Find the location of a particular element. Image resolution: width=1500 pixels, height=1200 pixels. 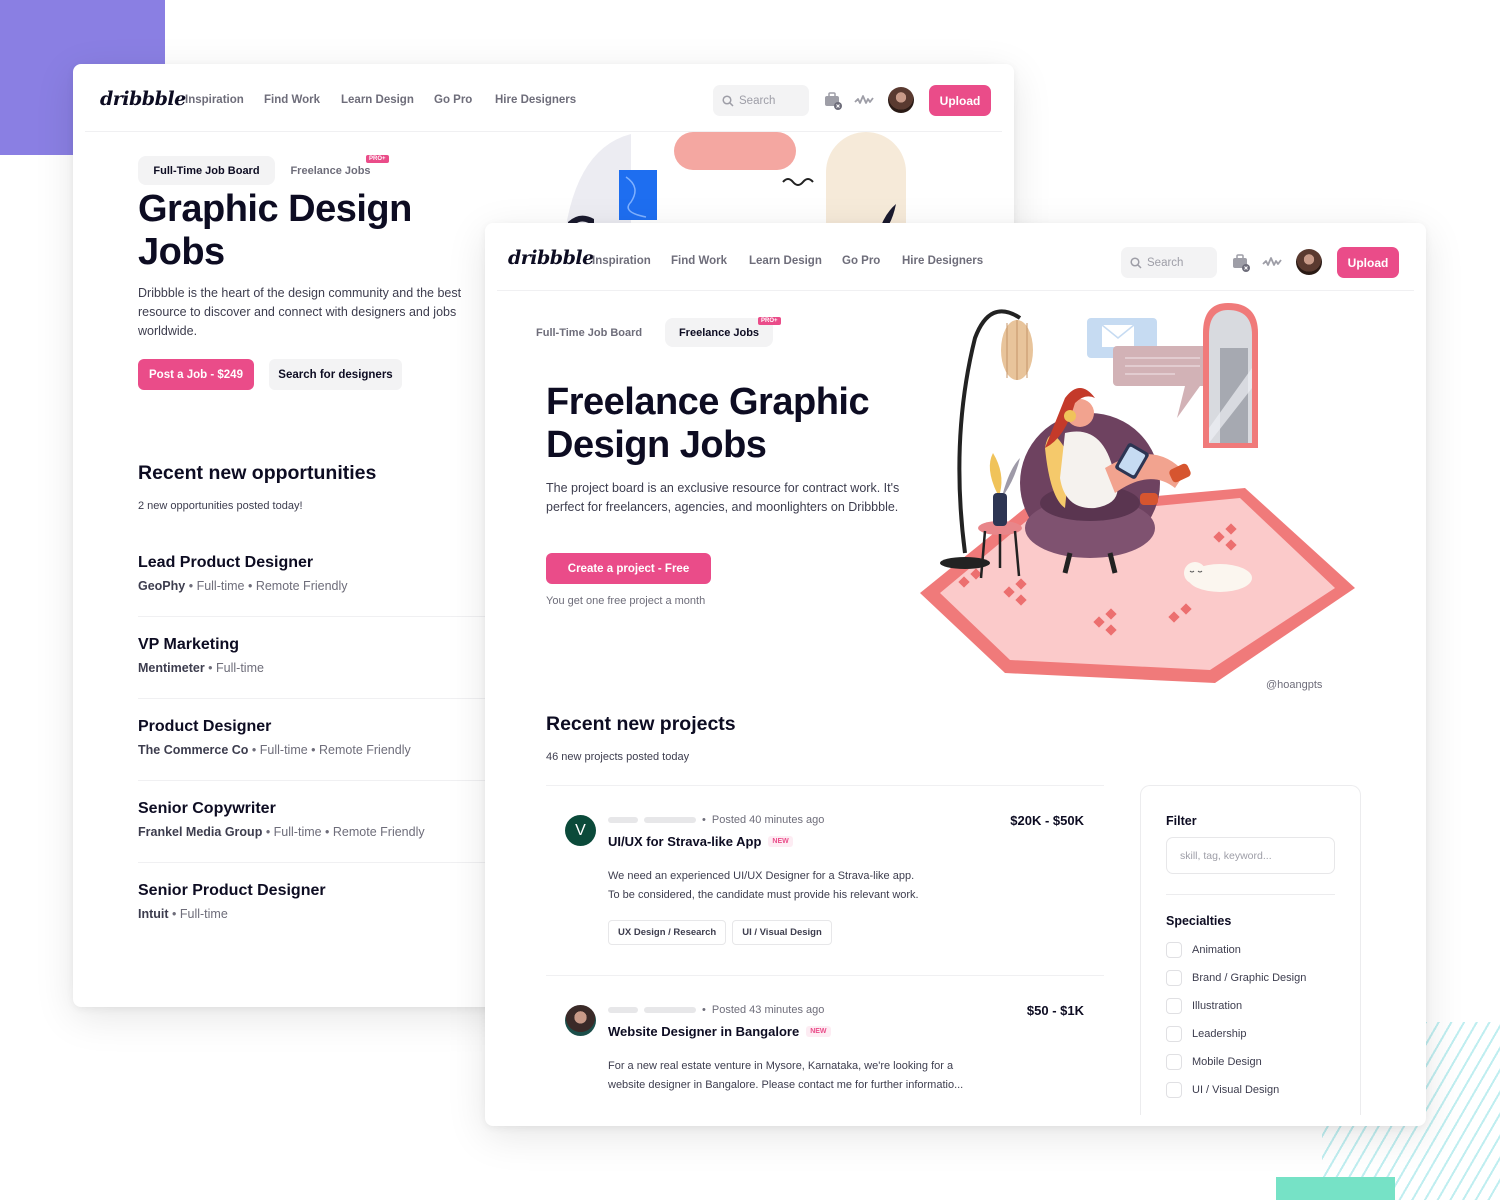

new-badge: NEW is located at coordinates (780, 841).